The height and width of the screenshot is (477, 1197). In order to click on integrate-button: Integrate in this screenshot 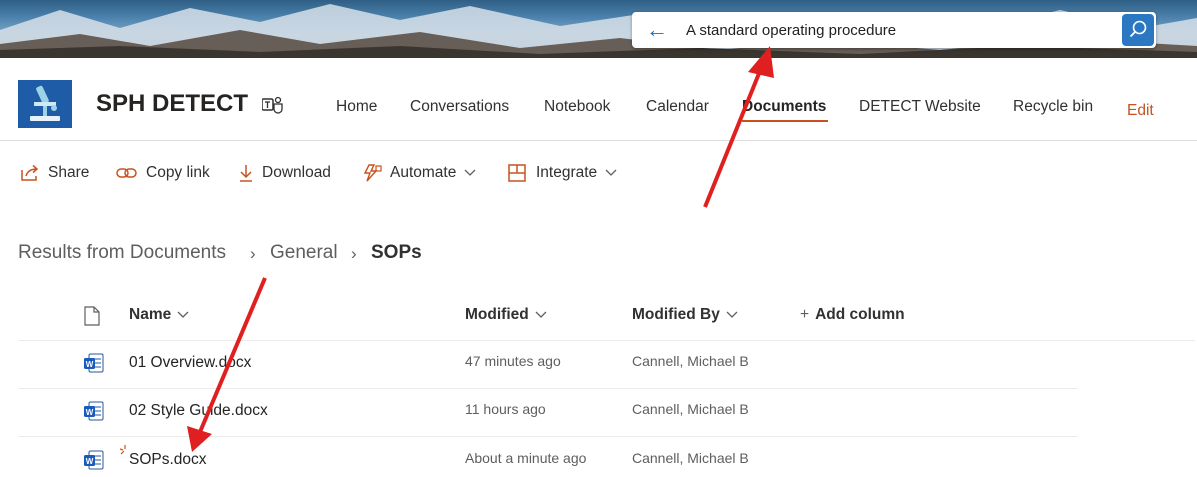, I will do `click(562, 173)`.